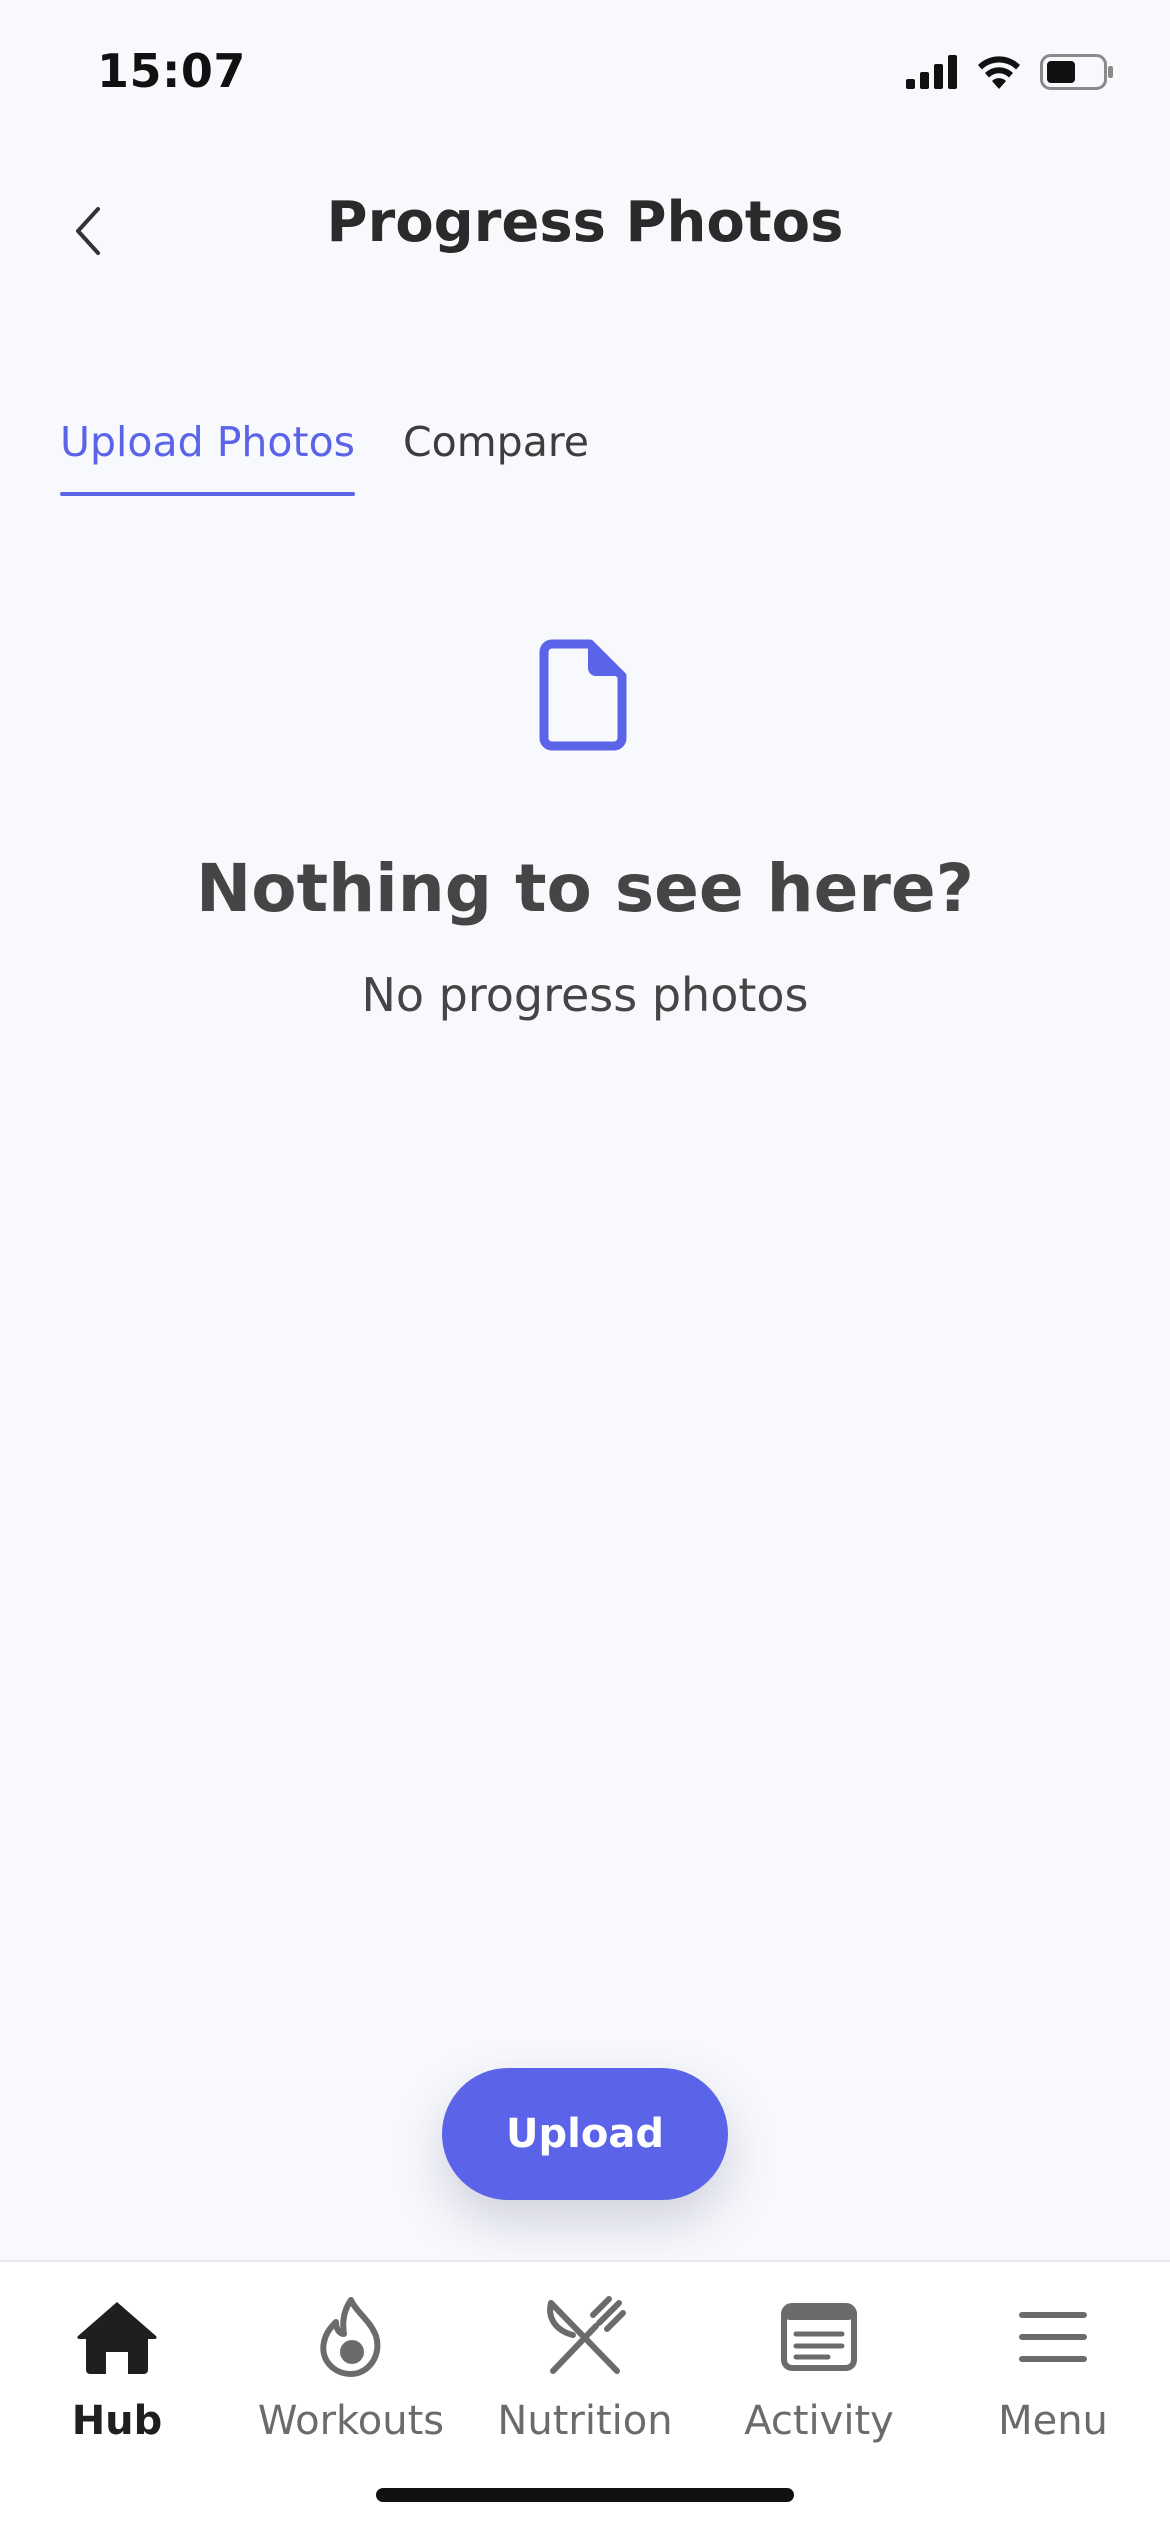 The width and height of the screenshot is (1170, 2532). What do you see at coordinates (585, 75) in the screenshot?
I see `status-bar: 15:07` at bounding box center [585, 75].